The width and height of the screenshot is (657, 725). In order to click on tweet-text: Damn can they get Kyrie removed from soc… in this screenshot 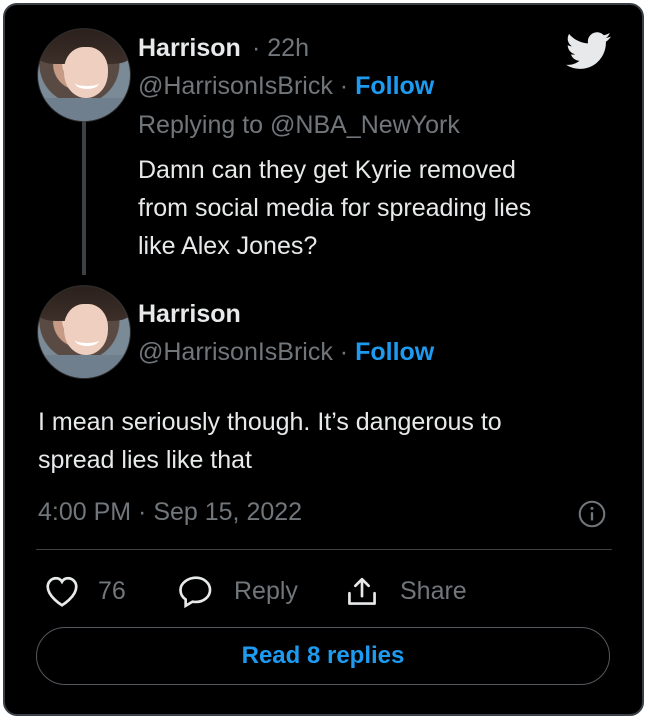, I will do `click(334, 208)`.